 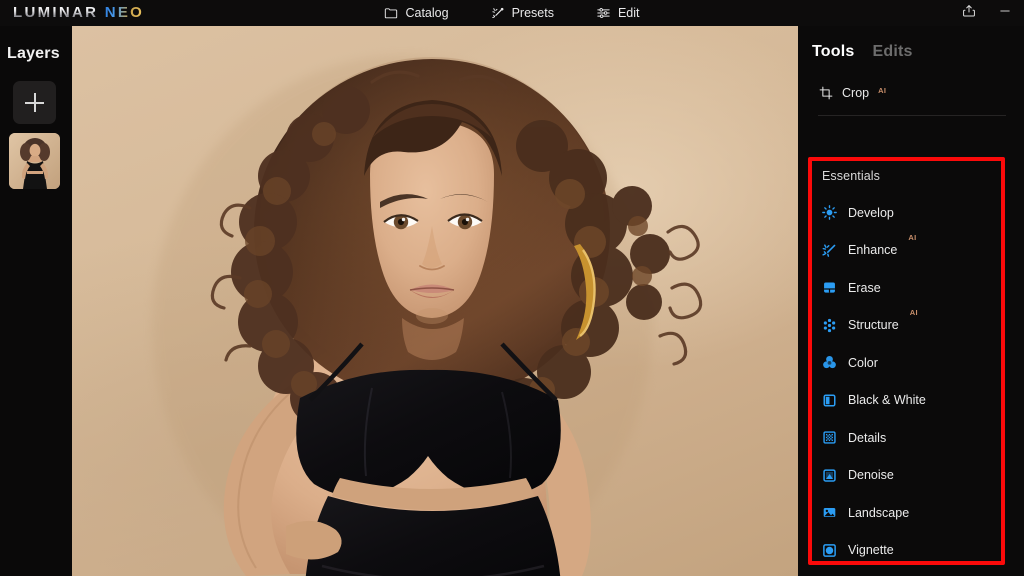 What do you see at coordinates (879, 512) in the screenshot?
I see `tool-label-landscape: Landscape` at bounding box center [879, 512].